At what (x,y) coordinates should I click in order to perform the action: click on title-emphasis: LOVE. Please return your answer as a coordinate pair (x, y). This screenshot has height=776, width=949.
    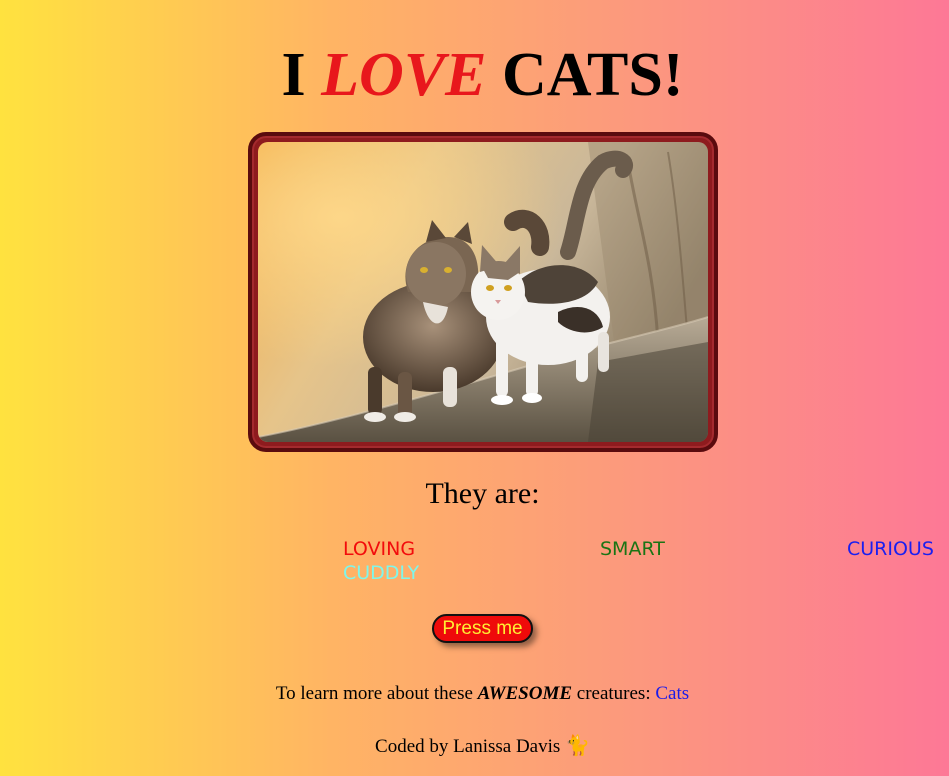
    Looking at the image, I should click on (404, 75).